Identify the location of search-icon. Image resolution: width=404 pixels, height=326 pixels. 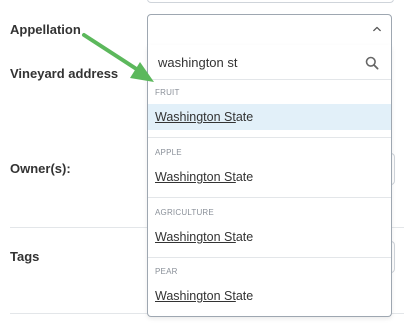
(372, 63).